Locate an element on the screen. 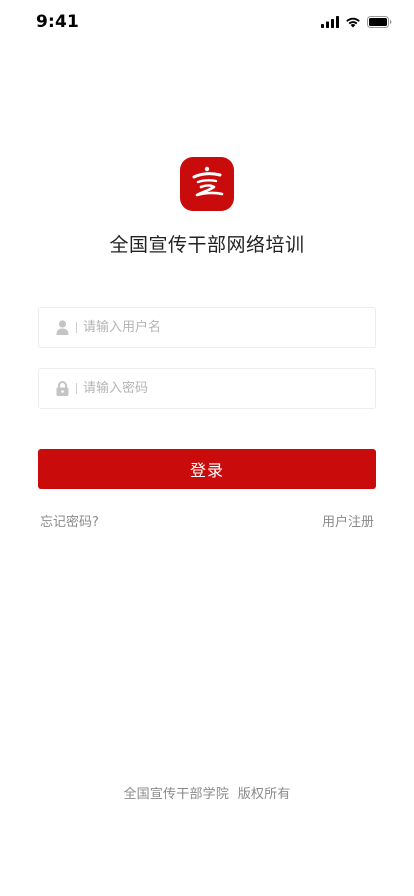  app-title: 全国宣传干部网络培训 is located at coordinates (207, 245).